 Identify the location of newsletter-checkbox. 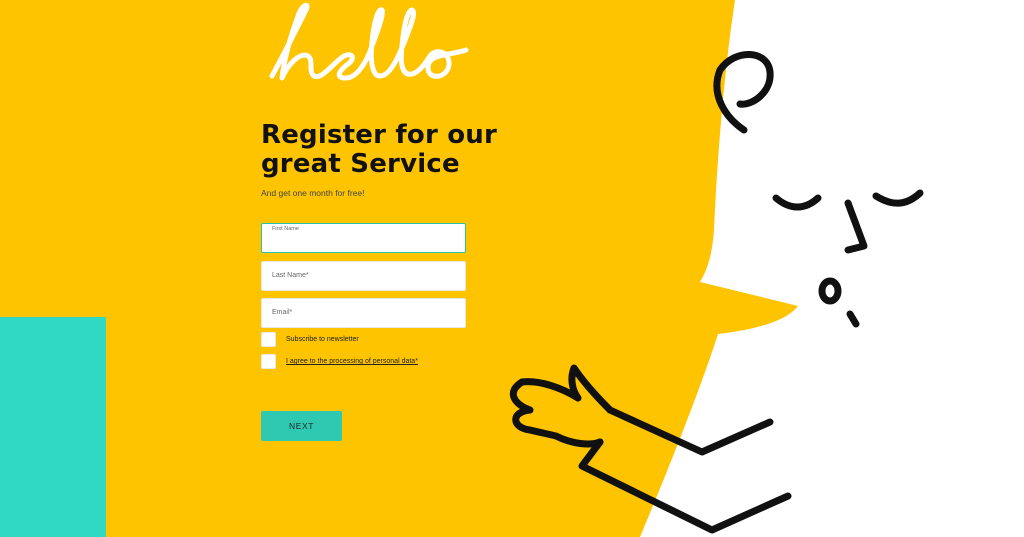
(268, 339).